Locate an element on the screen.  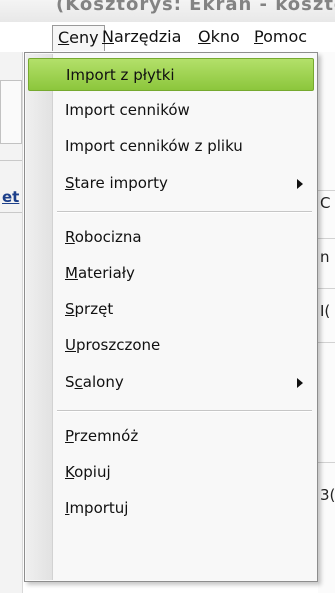
left-panel-button is located at coordinates (11, 112).